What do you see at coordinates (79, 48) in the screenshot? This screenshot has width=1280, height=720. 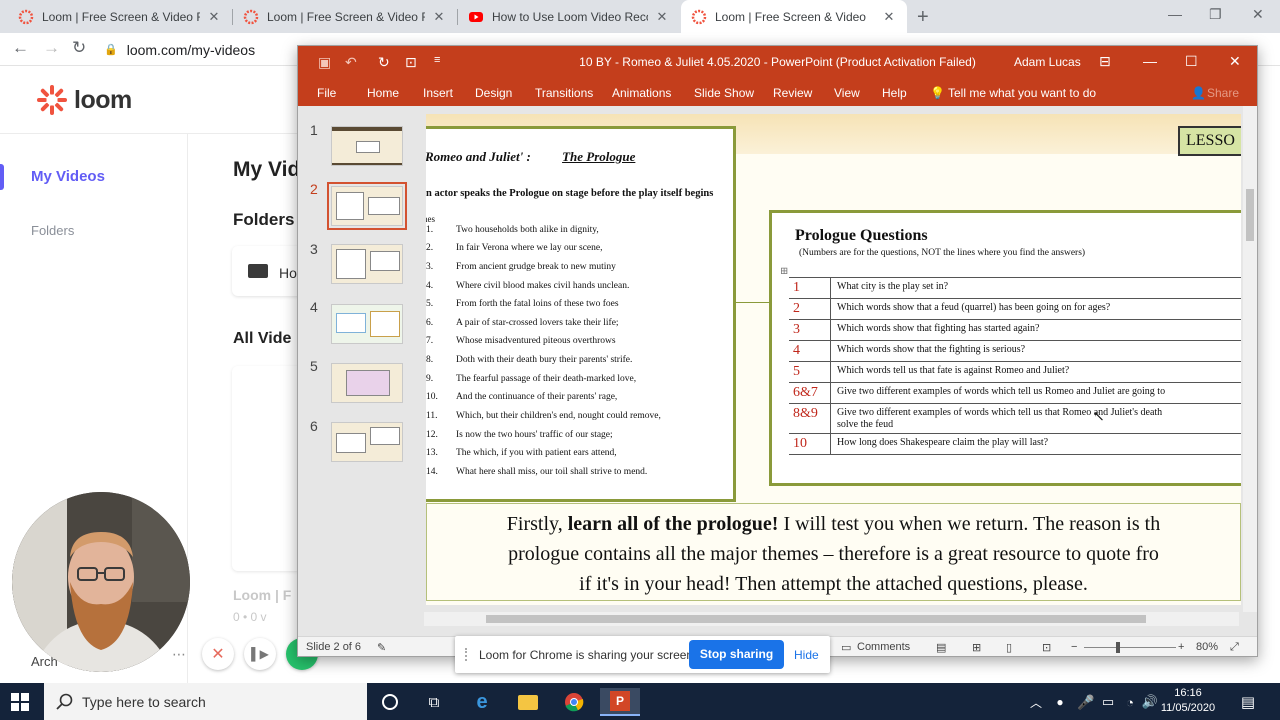 I see `reload-icon: ↻` at bounding box center [79, 48].